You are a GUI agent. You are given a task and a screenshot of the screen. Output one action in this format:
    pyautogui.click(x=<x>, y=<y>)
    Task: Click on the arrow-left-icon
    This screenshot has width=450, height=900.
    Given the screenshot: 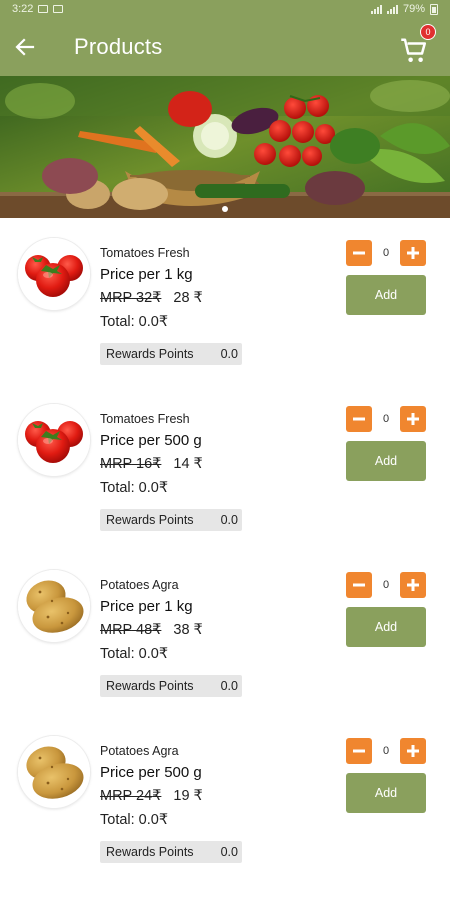 What is the action you would take?
    pyautogui.click(x=25, y=47)
    